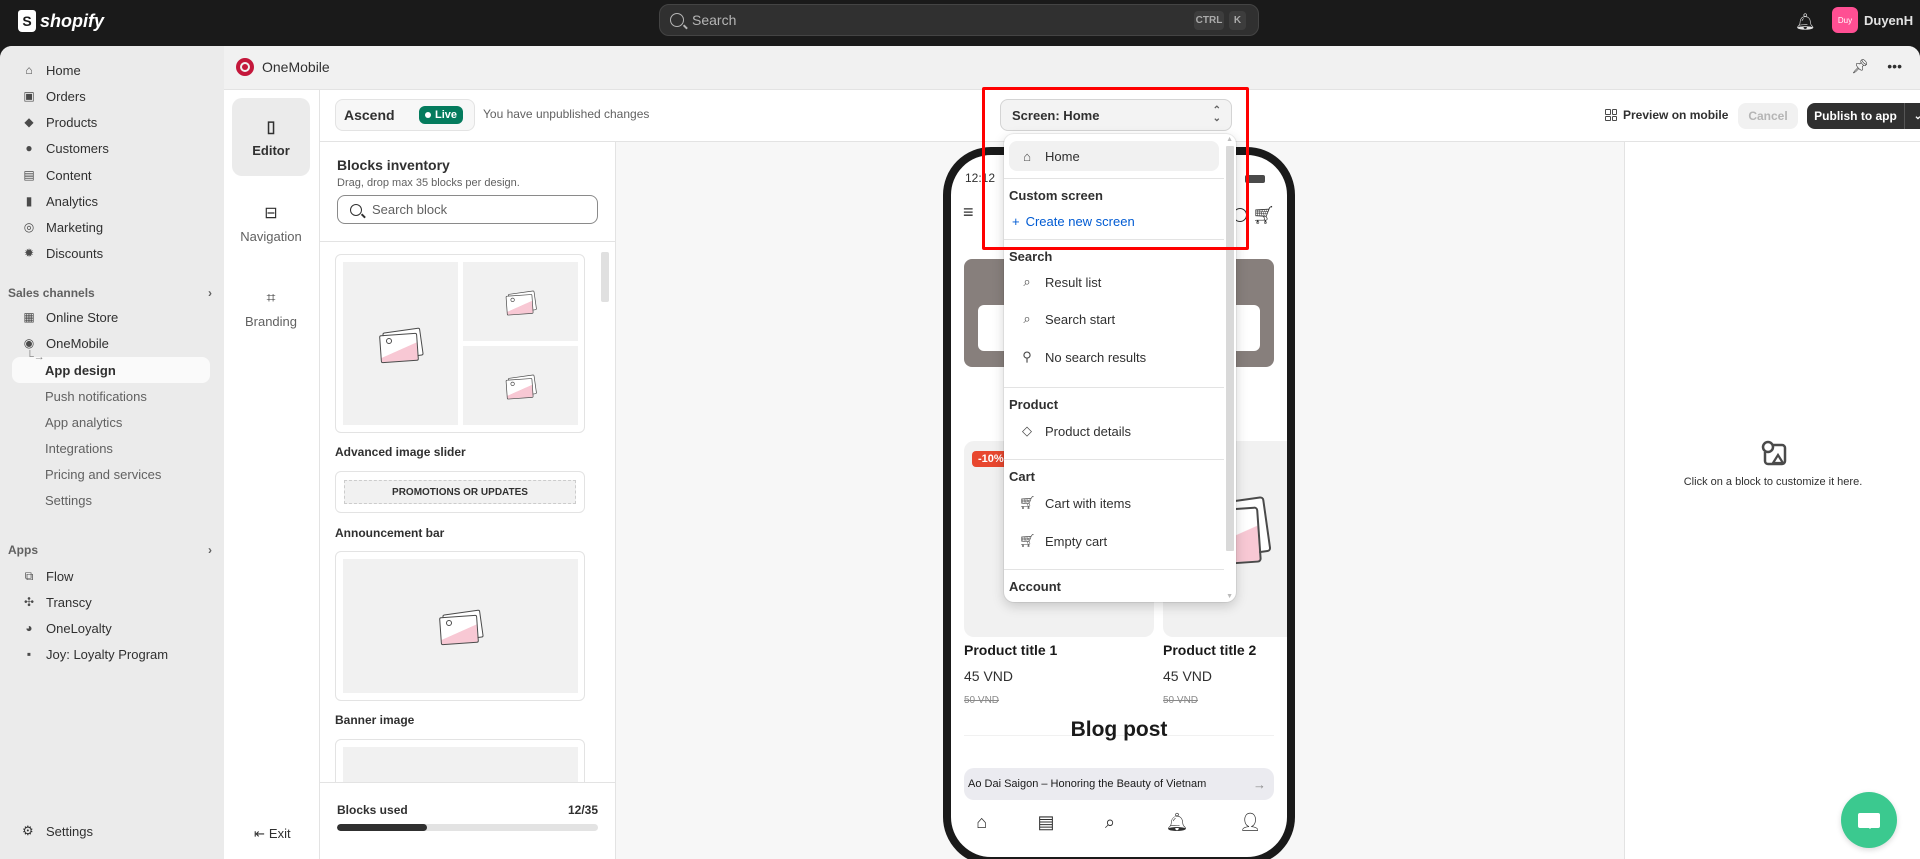 Image resolution: width=1920 pixels, height=859 pixels. What do you see at coordinates (1088, 503) in the screenshot?
I see `option-label: Cart with items` at bounding box center [1088, 503].